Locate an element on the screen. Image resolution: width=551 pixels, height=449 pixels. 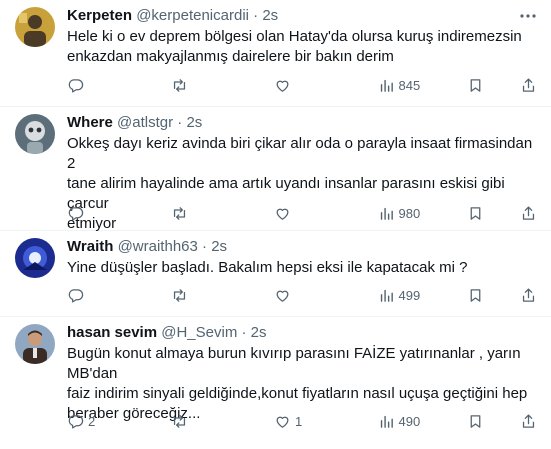
view-count: 845 is located at coordinates (409, 85).